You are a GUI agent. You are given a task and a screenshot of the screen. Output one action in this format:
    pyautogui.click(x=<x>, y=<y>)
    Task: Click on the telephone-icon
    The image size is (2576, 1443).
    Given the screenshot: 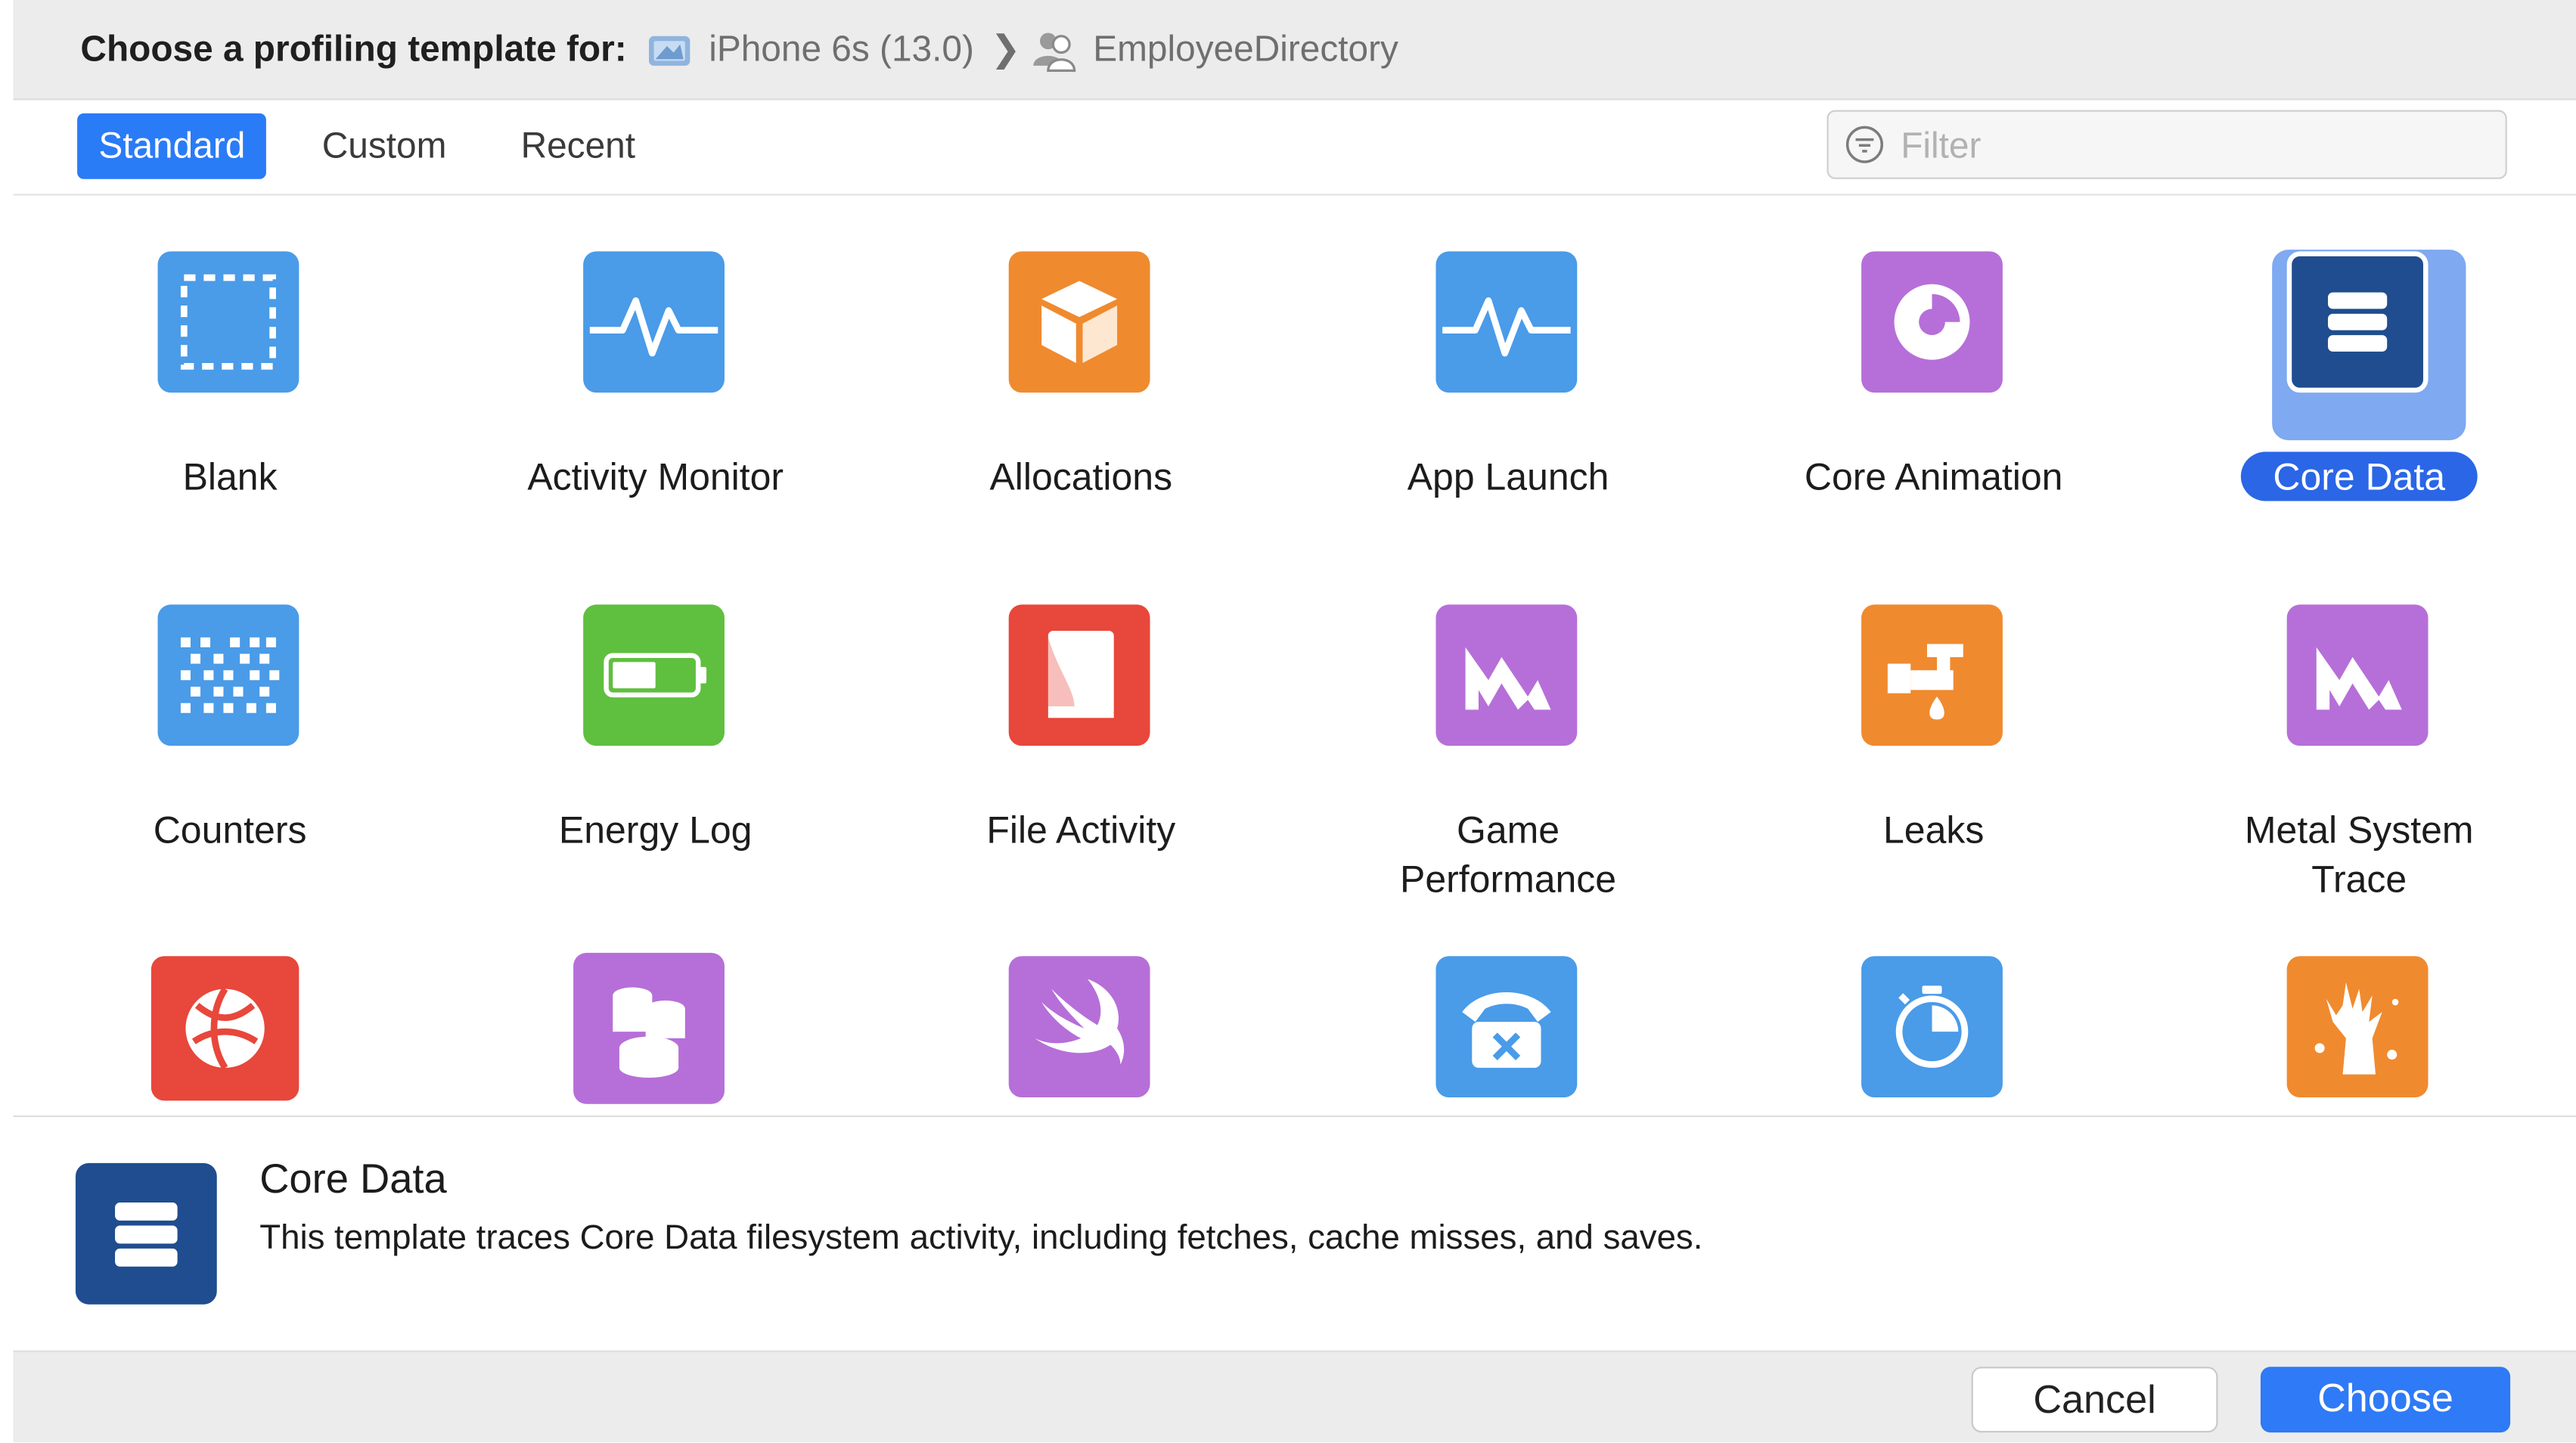 What is the action you would take?
    pyautogui.click(x=1506, y=1027)
    